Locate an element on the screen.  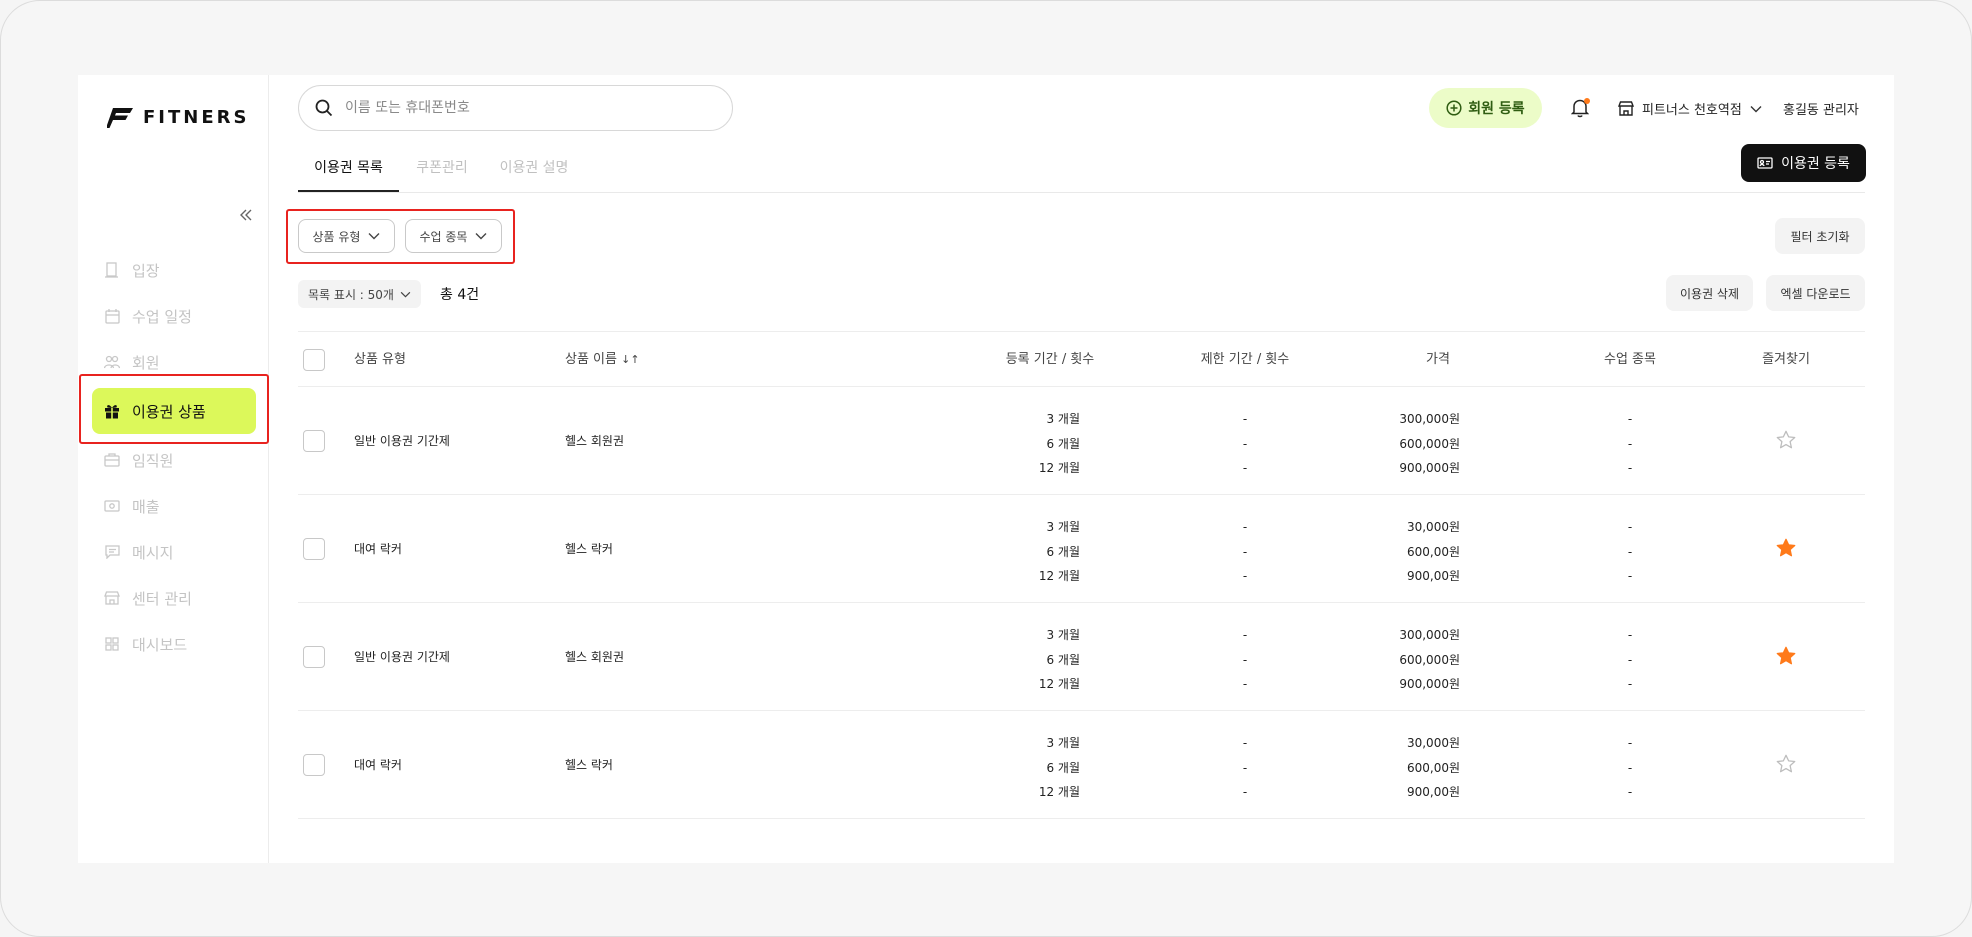
search-bar is located at coordinates (515, 108).